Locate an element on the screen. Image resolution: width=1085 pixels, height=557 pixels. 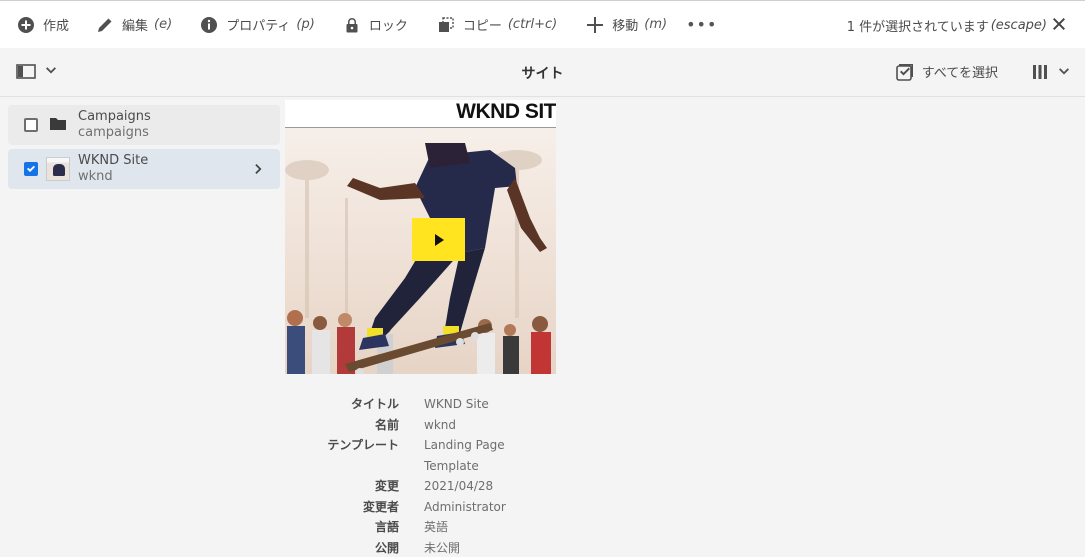
item-name: campaigns is located at coordinates (113, 132).